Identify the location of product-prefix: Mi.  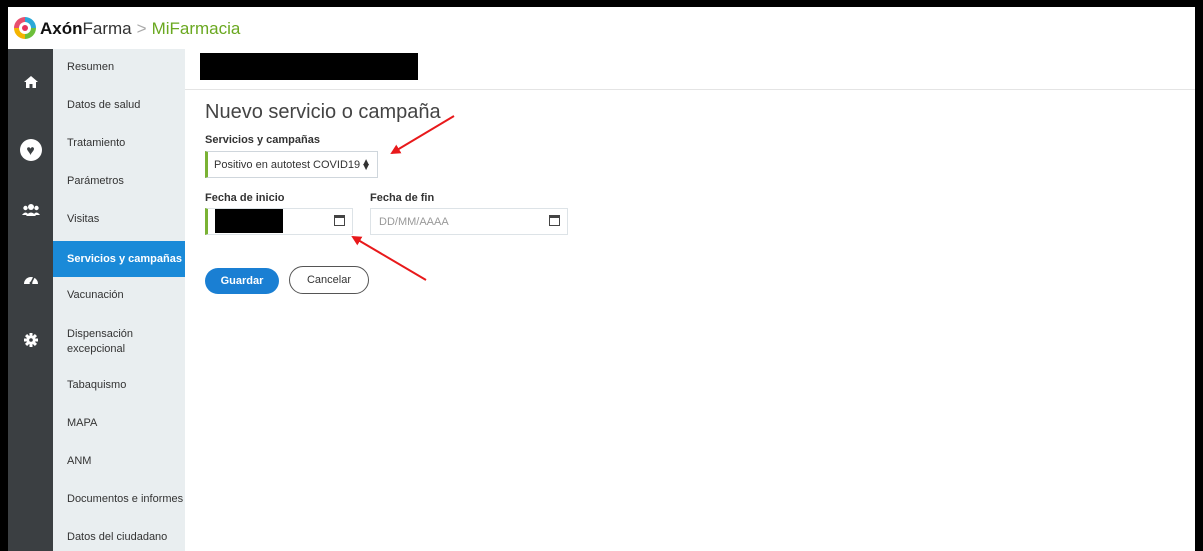
(160, 28).